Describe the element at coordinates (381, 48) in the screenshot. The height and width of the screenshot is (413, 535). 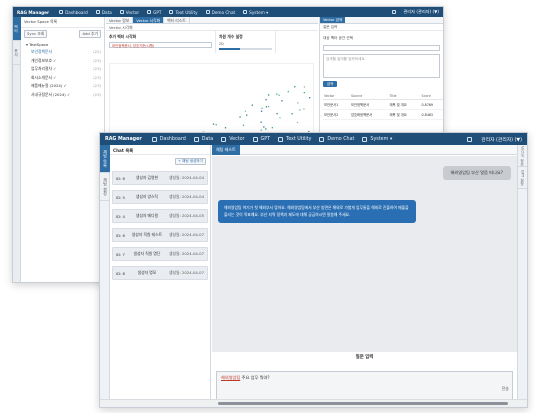
I see `vector-space-select` at that location.